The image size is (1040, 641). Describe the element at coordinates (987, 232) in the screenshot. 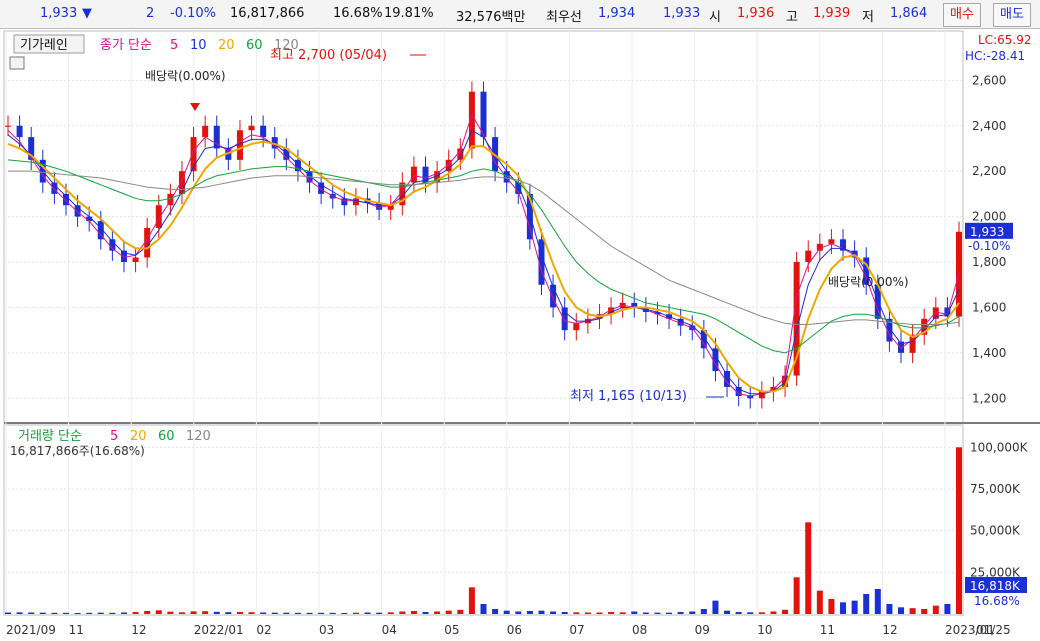

I see `current-price-value: 1,933` at that location.